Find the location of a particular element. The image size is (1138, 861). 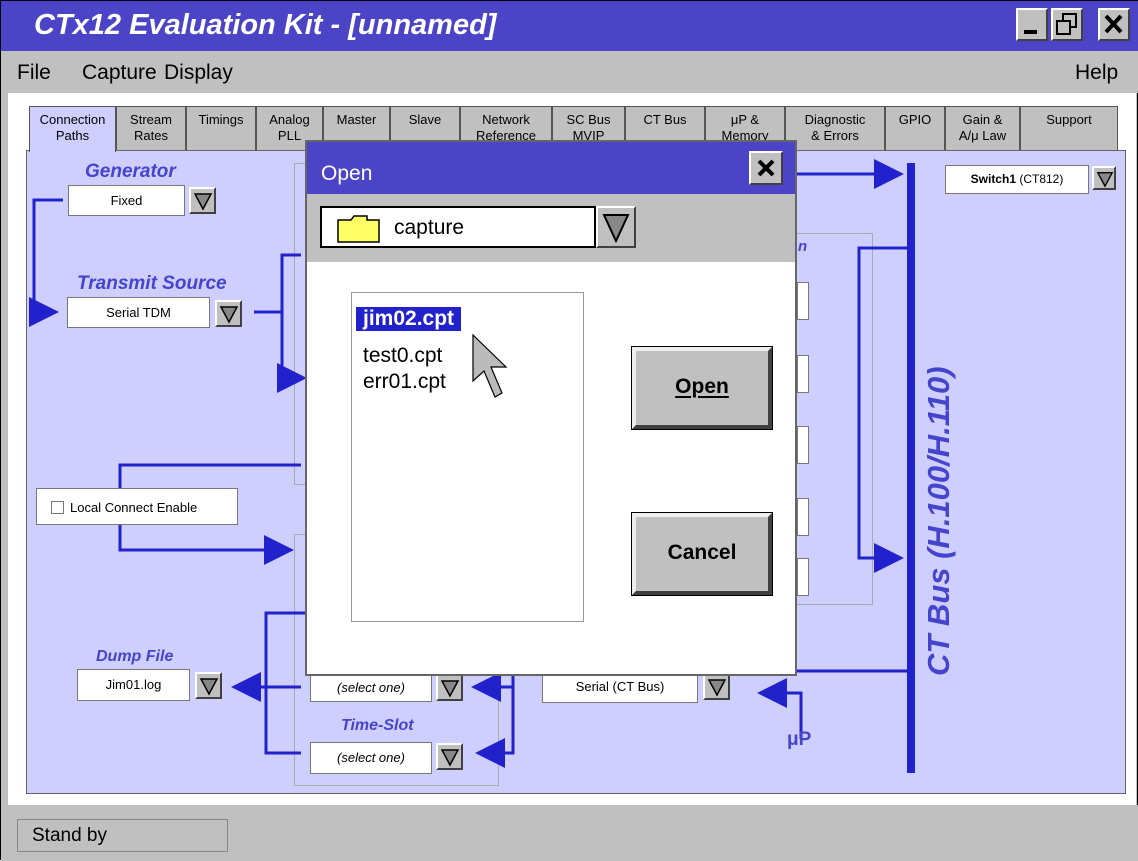

switch-dropdown-button is located at coordinates (1104, 178).